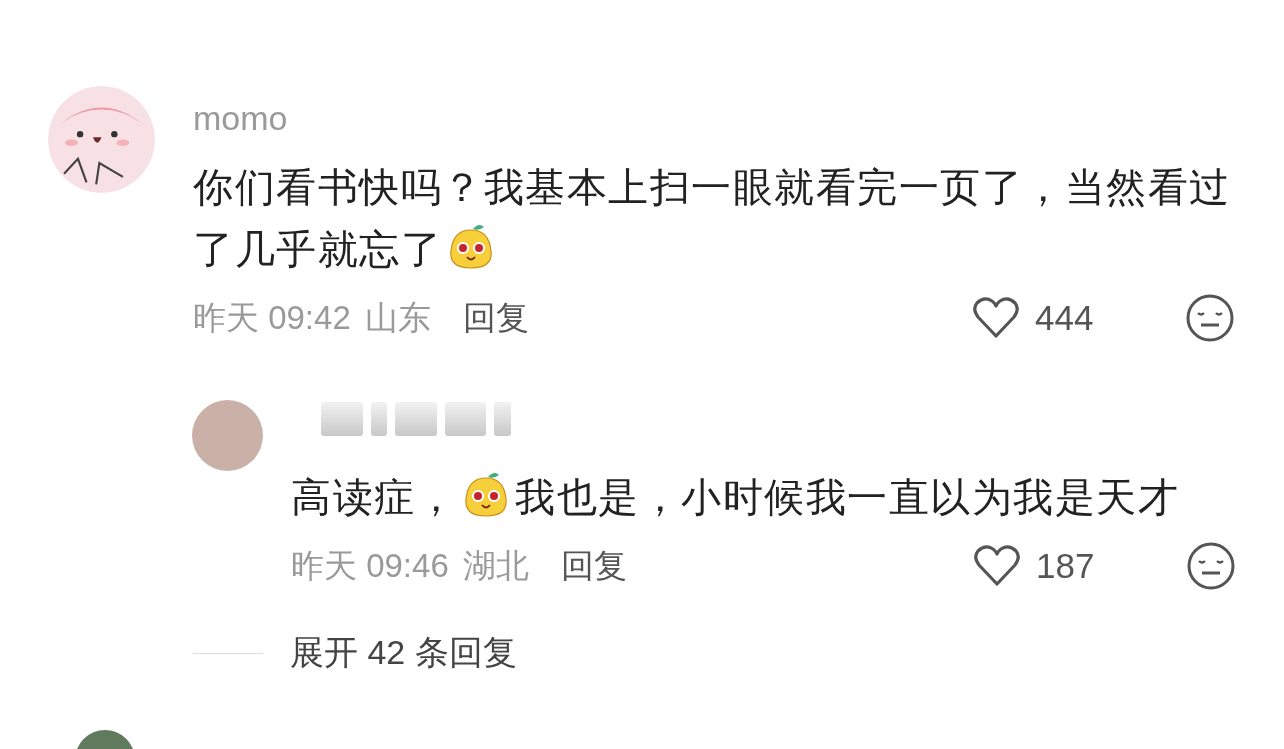  What do you see at coordinates (847, 497) in the screenshot?
I see `reply-text: 我也是，小时候我一直以为我是天才` at bounding box center [847, 497].